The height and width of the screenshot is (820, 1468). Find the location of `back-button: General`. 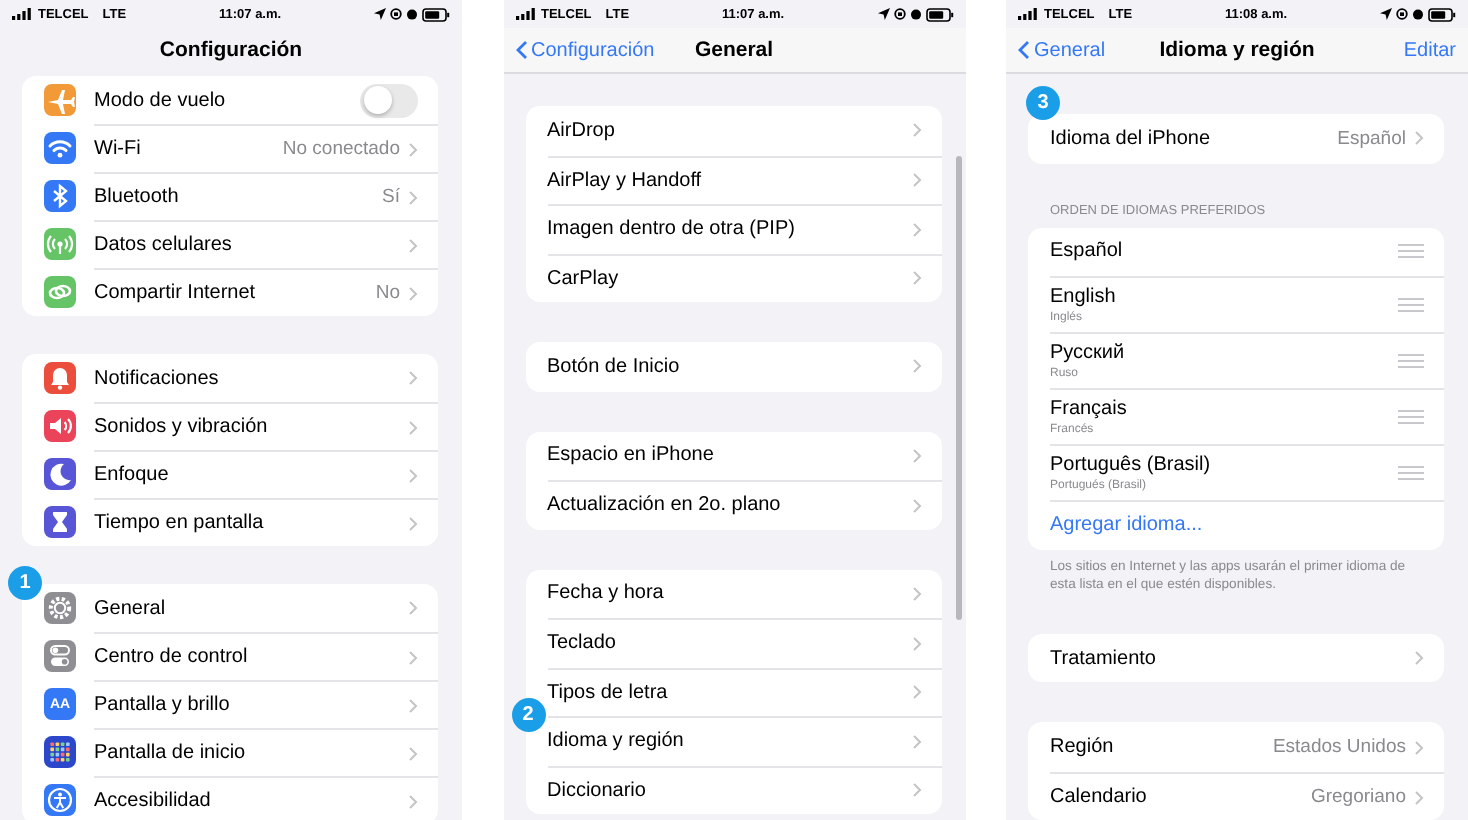

back-button: General is located at coordinates (1062, 50).